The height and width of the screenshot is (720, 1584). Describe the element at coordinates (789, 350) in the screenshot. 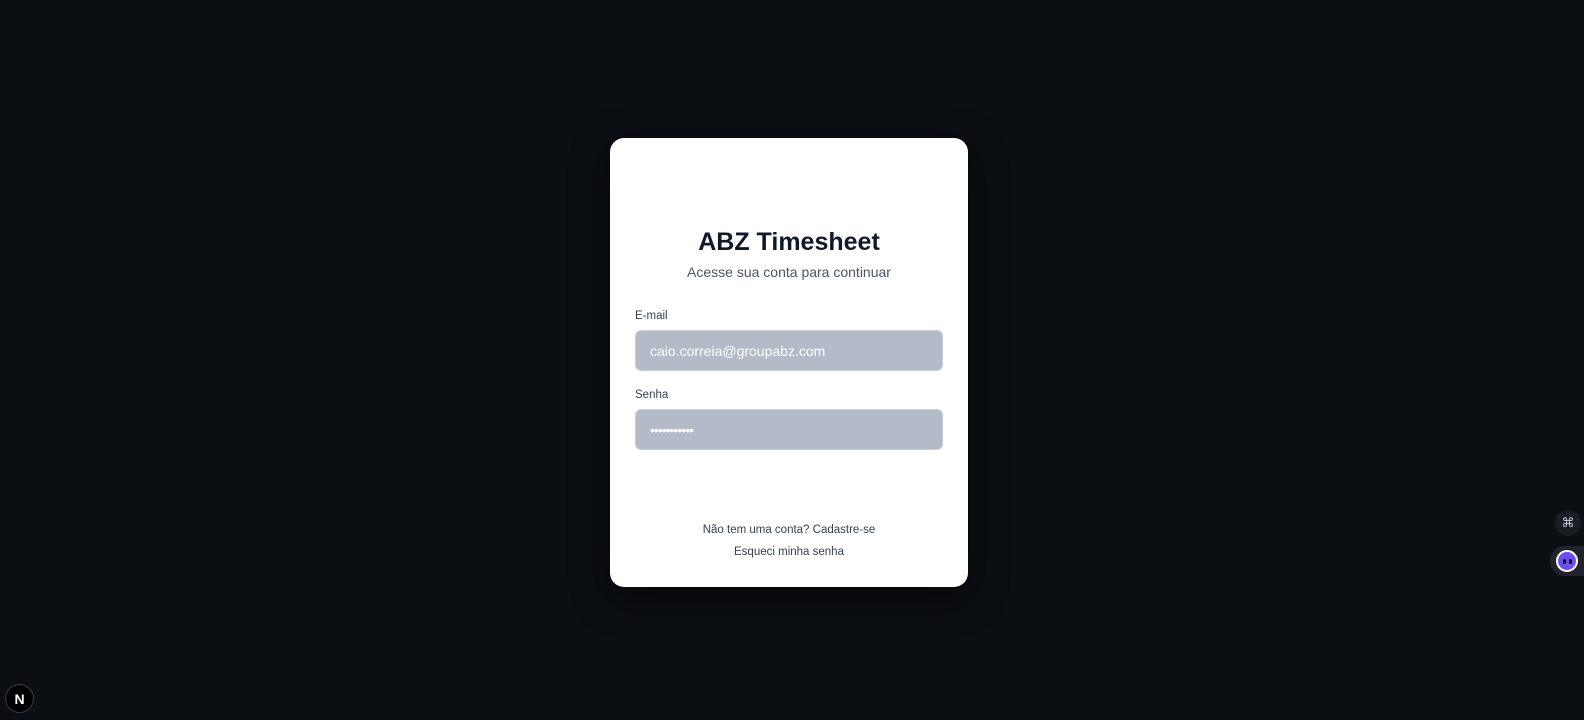

I see `email-field: caio.correia@groupabz.com` at that location.